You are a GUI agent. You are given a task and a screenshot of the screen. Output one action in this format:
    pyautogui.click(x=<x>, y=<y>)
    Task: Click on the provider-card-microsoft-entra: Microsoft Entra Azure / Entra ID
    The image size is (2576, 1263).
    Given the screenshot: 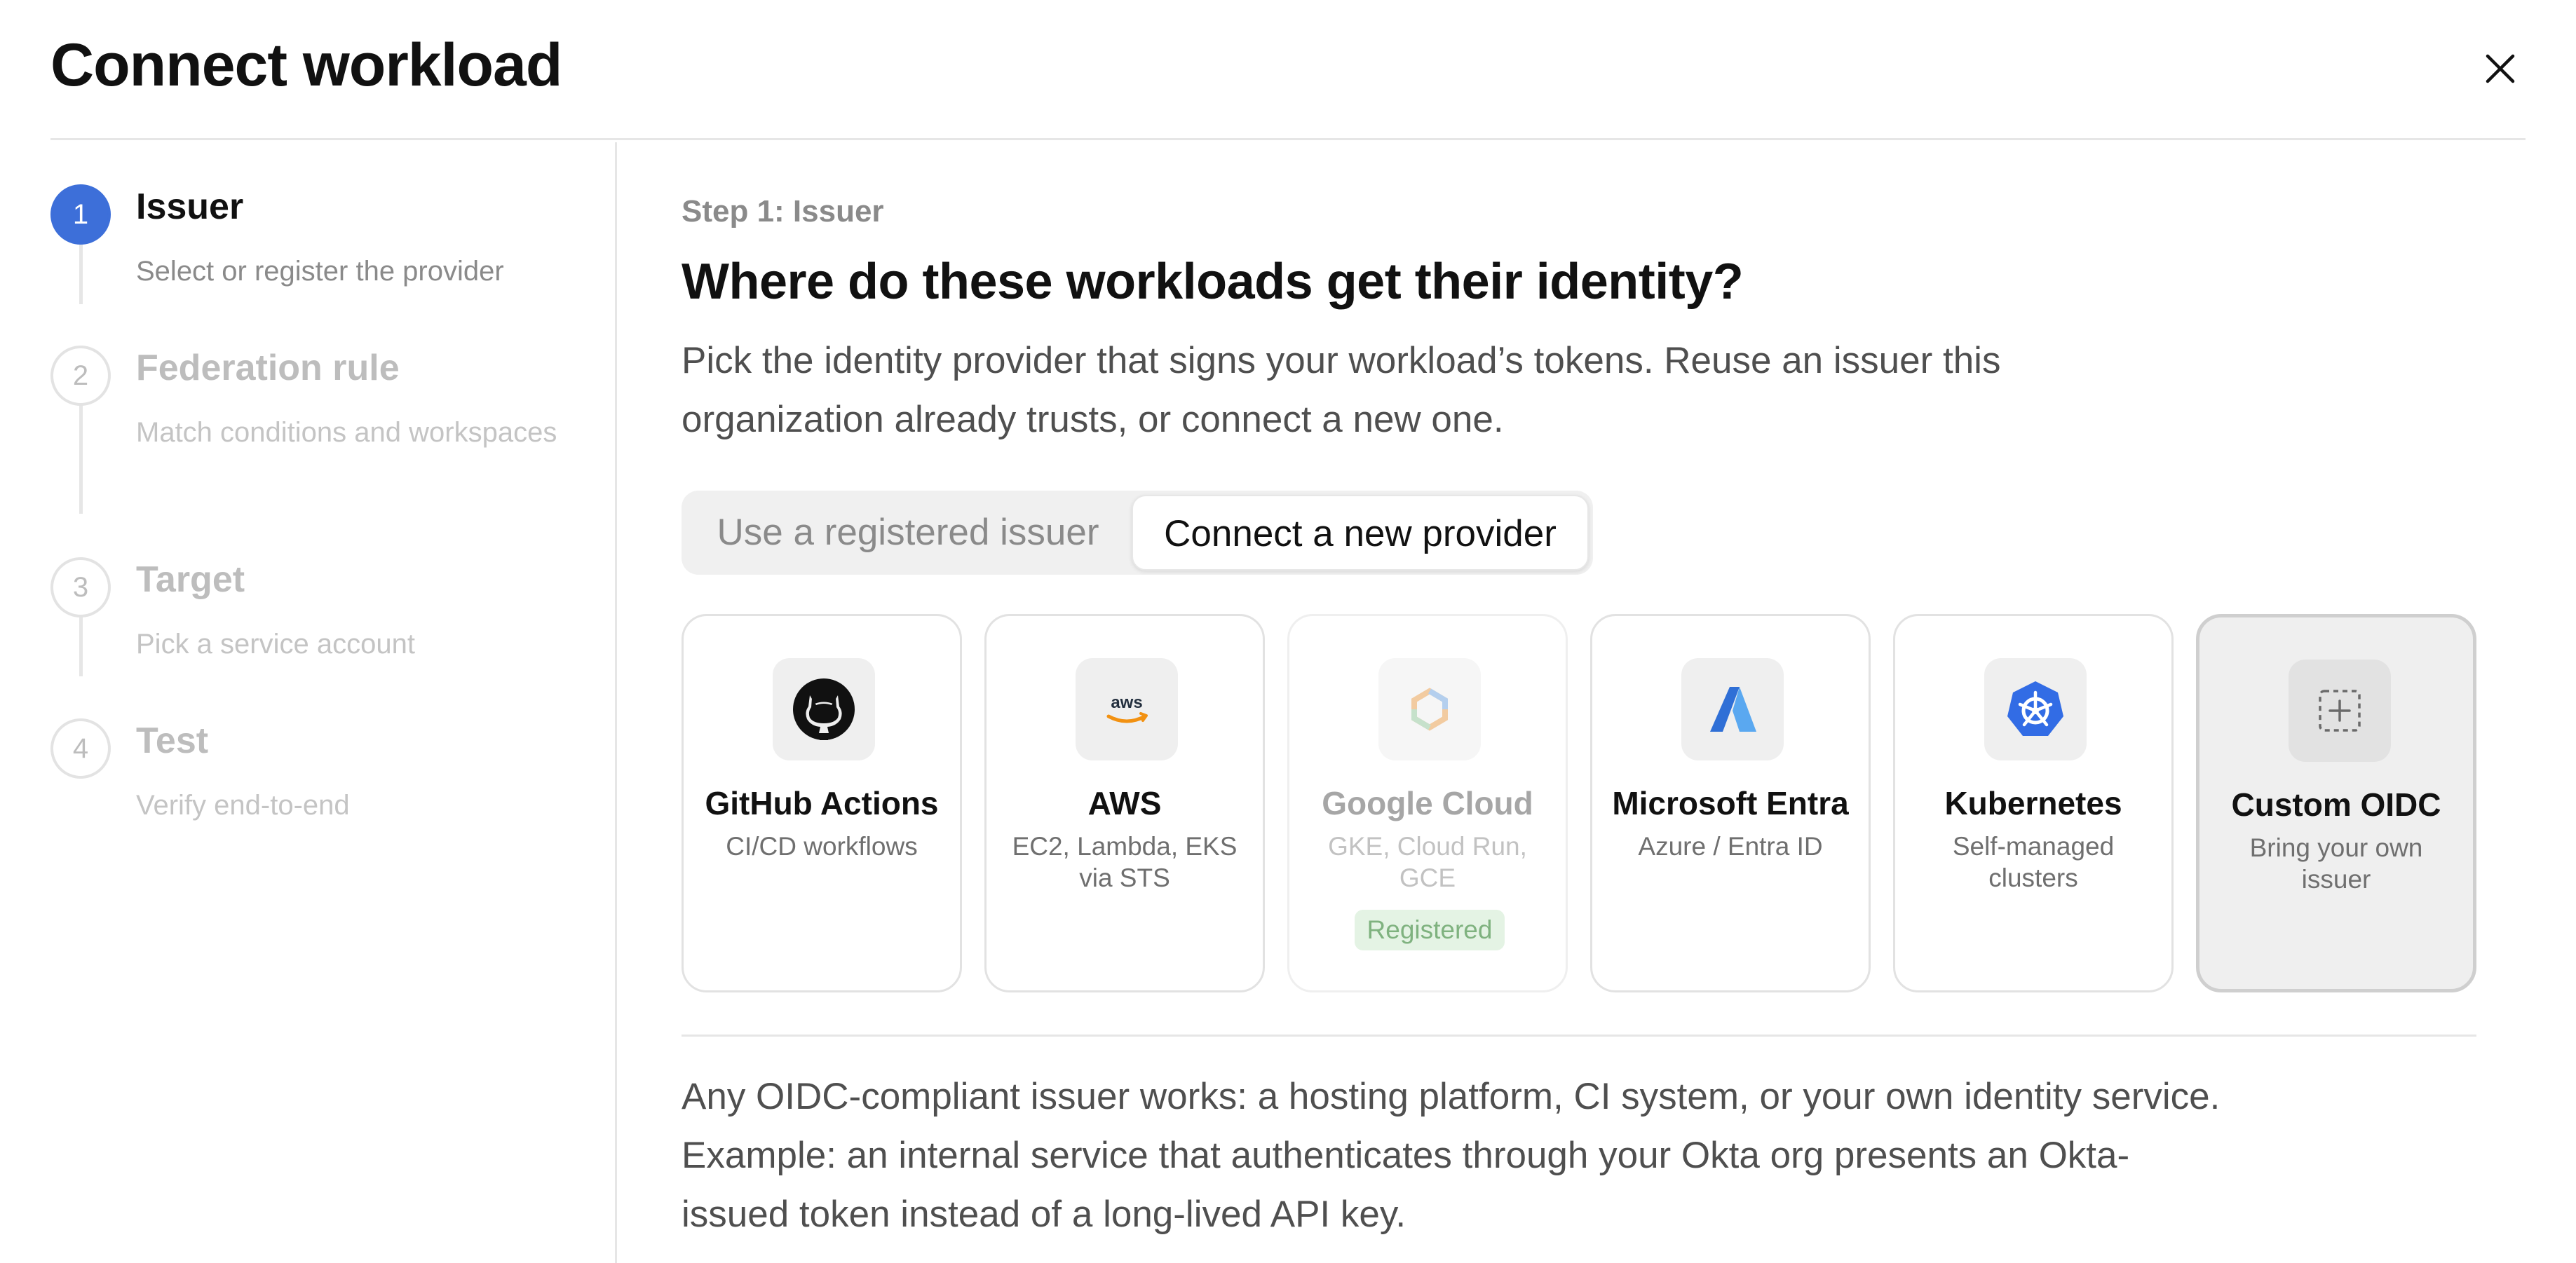 What is the action you would take?
    pyautogui.click(x=1730, y=803)
    